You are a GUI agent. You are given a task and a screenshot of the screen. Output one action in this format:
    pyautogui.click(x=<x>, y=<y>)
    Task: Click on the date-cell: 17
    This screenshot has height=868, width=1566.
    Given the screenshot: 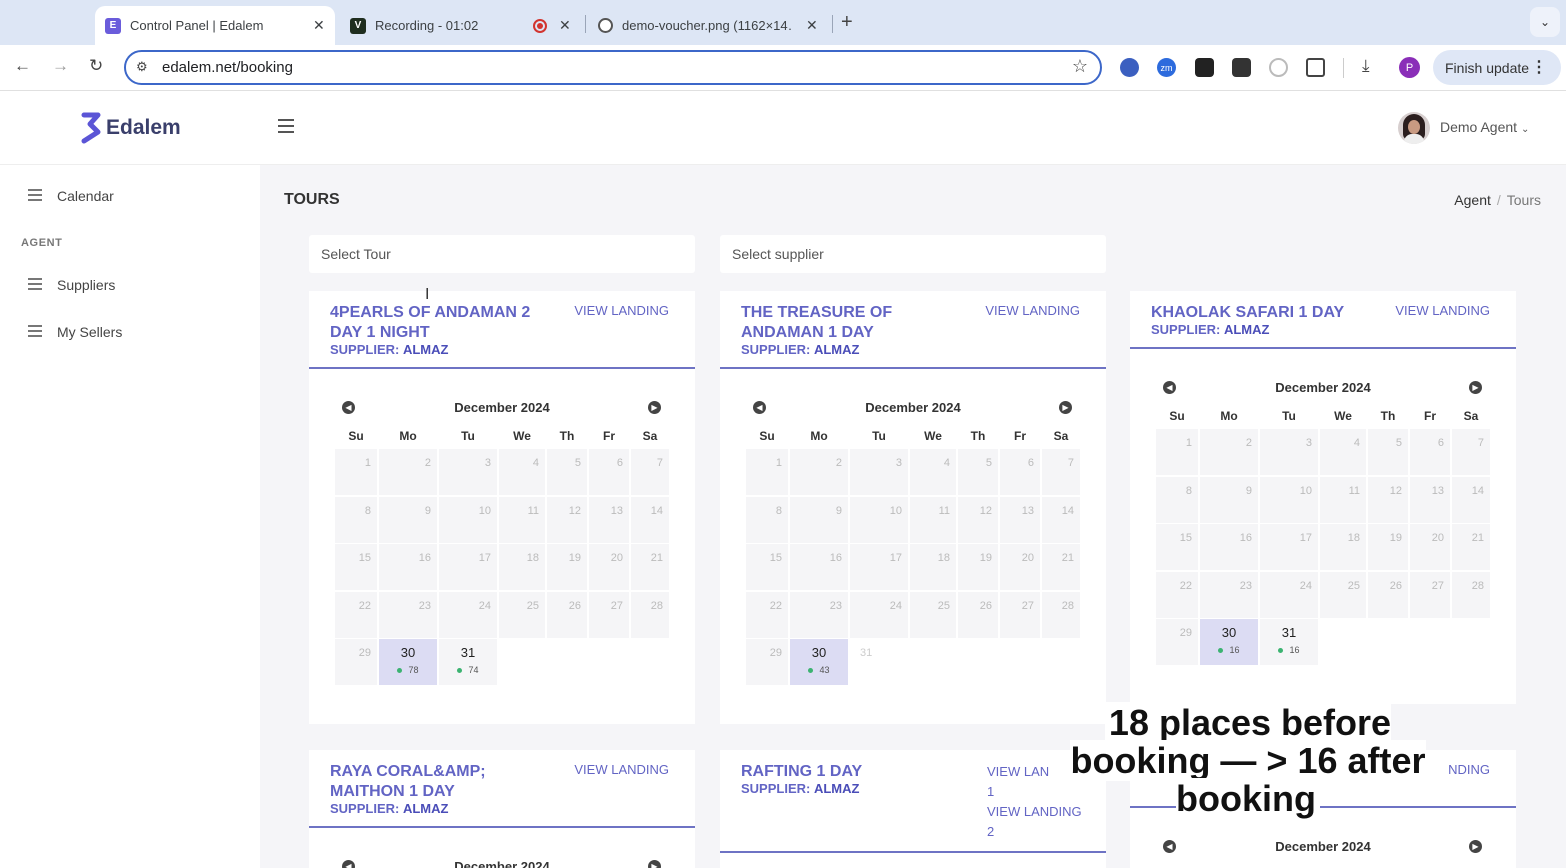 What is the action you would take?
    pyautogui.click(x=1289, y=547)
    